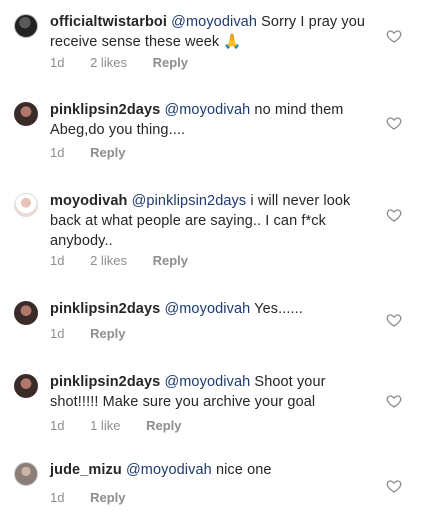 The height and width of the screenshot is (512, 431). What do you see at coordinates (232, 42) in the screenshot?
I see `pray-emoji-icon: 🙏` at bounding box center [232, 42].